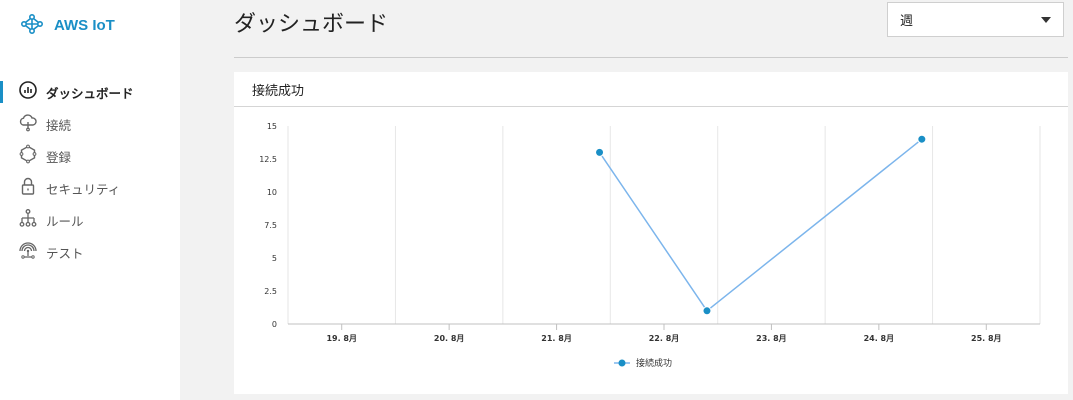 Image resolution: width=1073 pixels, height=400 pixels. What do you see at coordinates (272, 192) in the screenshot?
I see `y-tick-label: 10` at bounding box center [272, 192].